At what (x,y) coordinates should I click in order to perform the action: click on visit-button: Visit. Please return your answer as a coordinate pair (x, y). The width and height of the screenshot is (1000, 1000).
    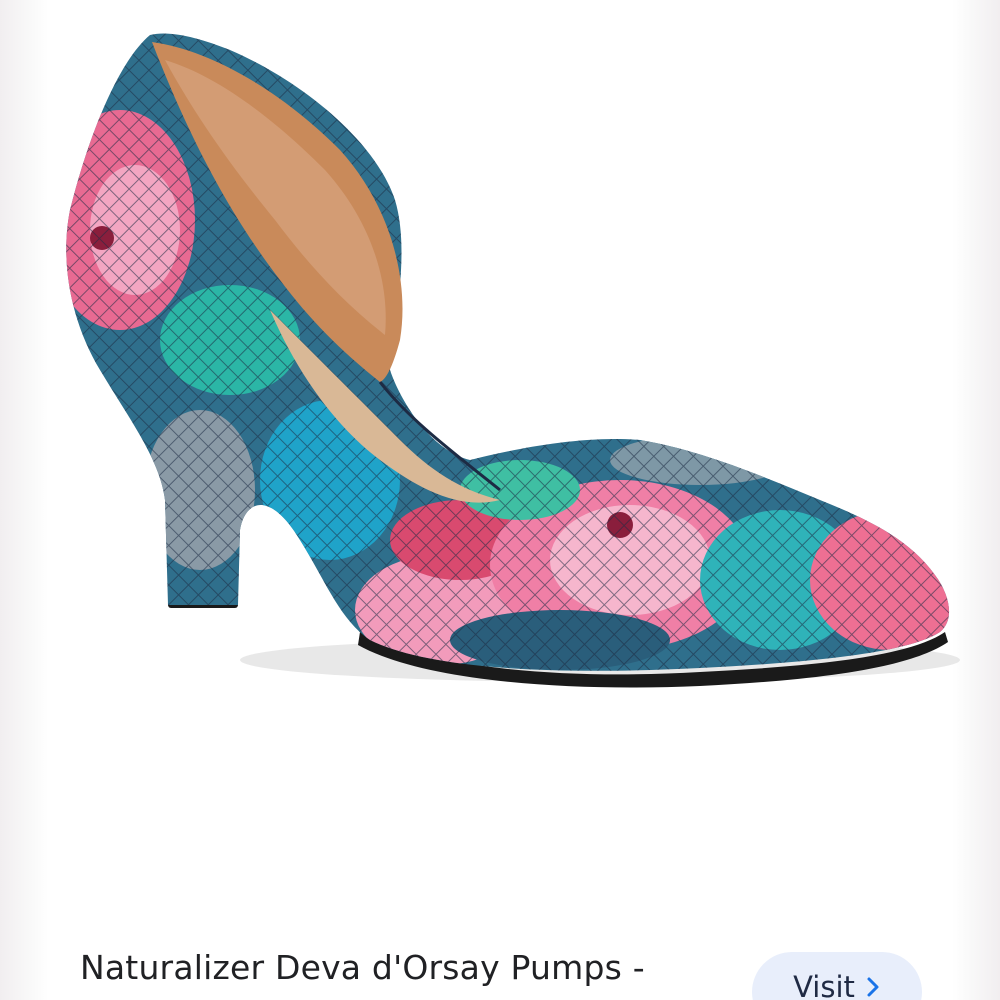
    Looking at the image, I should click on (837, 976).